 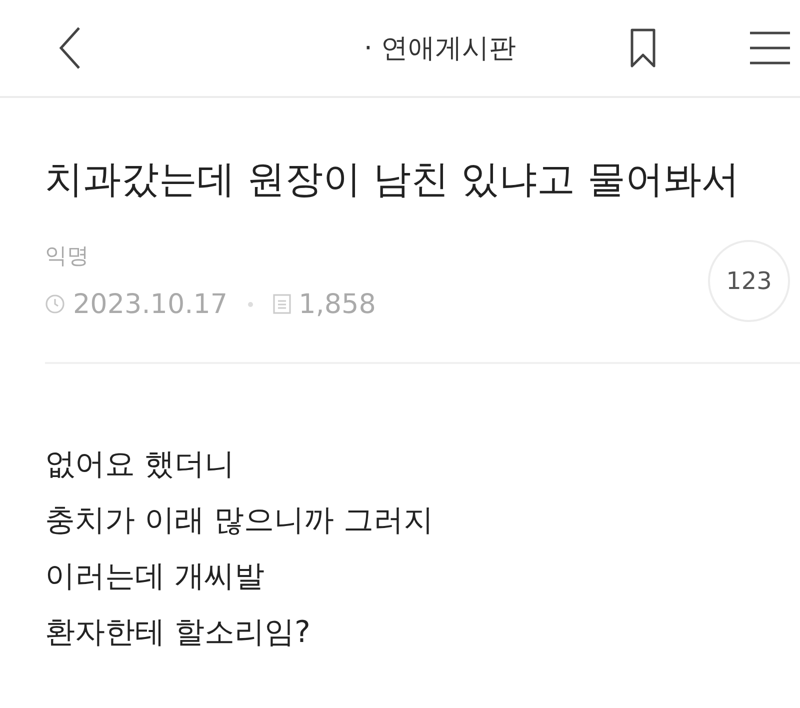 What do you see at coordinates (281, 304) in the screenshot?
I see `document-icon` at bounding box center [281, 304].